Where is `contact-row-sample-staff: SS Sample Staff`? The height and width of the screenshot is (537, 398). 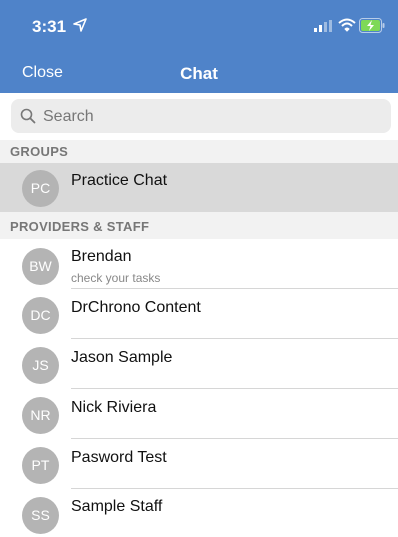
contact-row-sample-staff: SS Sample Staff is located at coordinates (199, 513).